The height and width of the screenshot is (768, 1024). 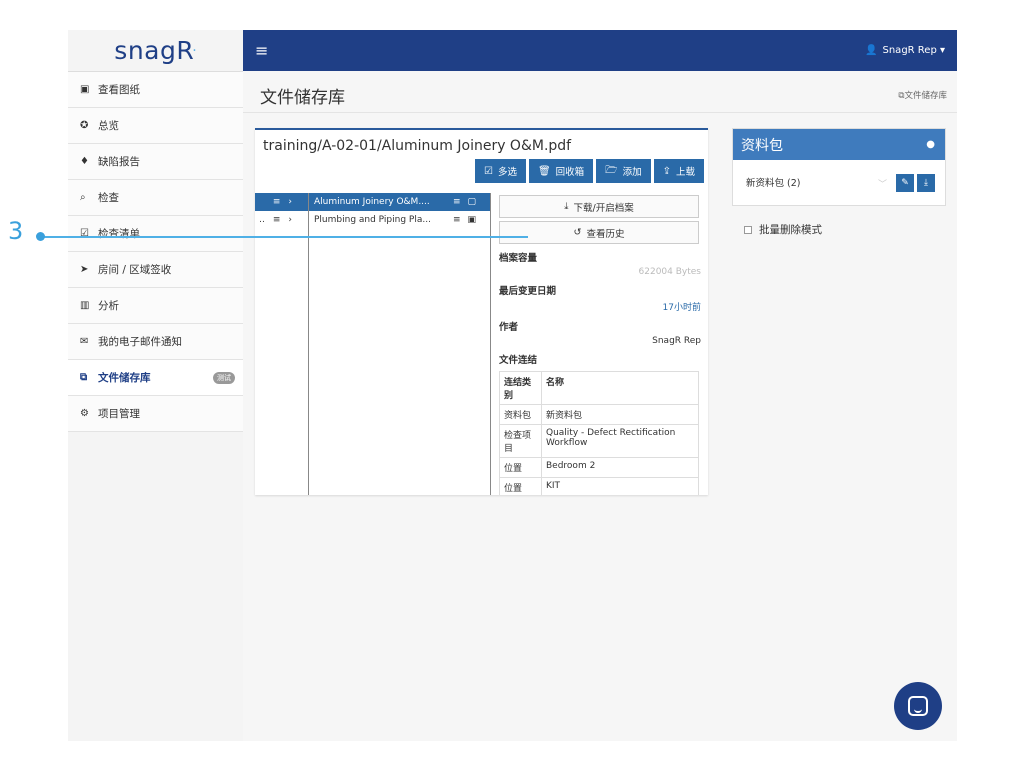 What do you see at coordinates (85, 89) in the screenshot?
I see `image-icon: ▣` at bounding box center [85, 89].